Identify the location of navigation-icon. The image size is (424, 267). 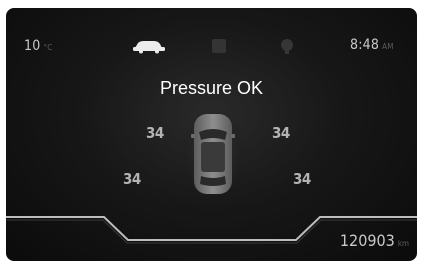
(287, 46).